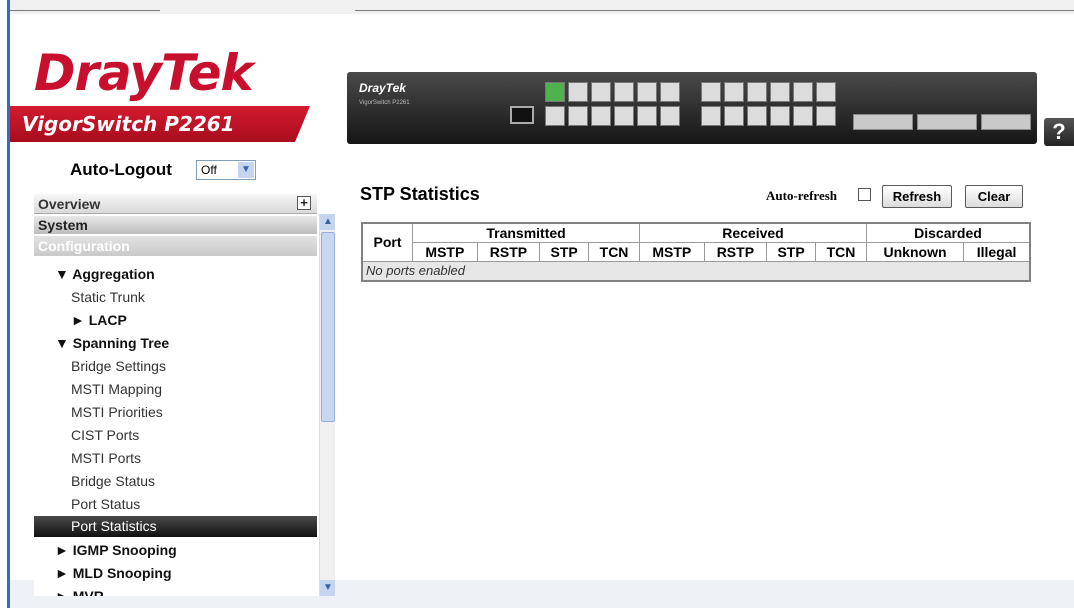 The image size is (1074, 608). I want to click on sidebar-item-static-trunk: Static Trunk, so click(175, 297).